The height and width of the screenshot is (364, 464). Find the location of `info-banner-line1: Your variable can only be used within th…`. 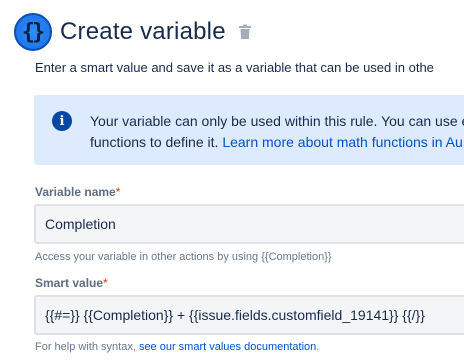

info-banner-line1: Your variable can only be used within th… is located at coordinates (277, 121).